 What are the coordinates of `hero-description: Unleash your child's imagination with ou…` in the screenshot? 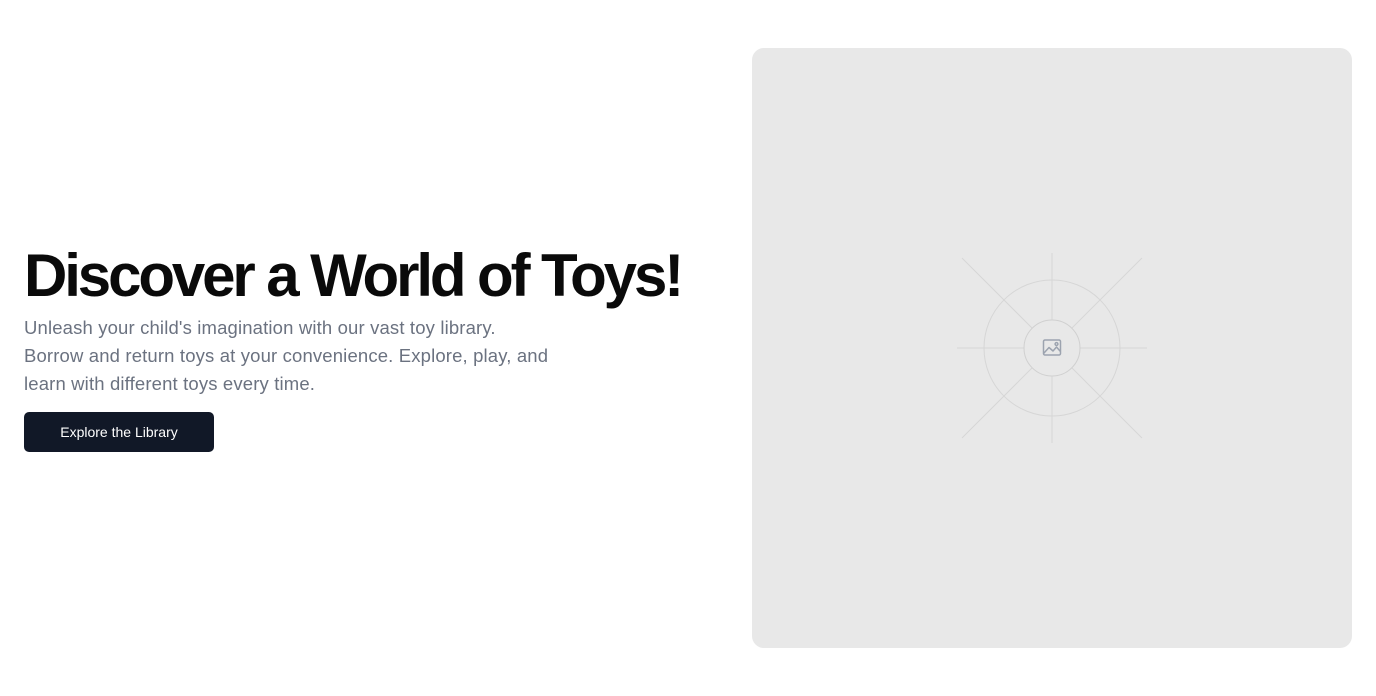 It's located at (324, 356).